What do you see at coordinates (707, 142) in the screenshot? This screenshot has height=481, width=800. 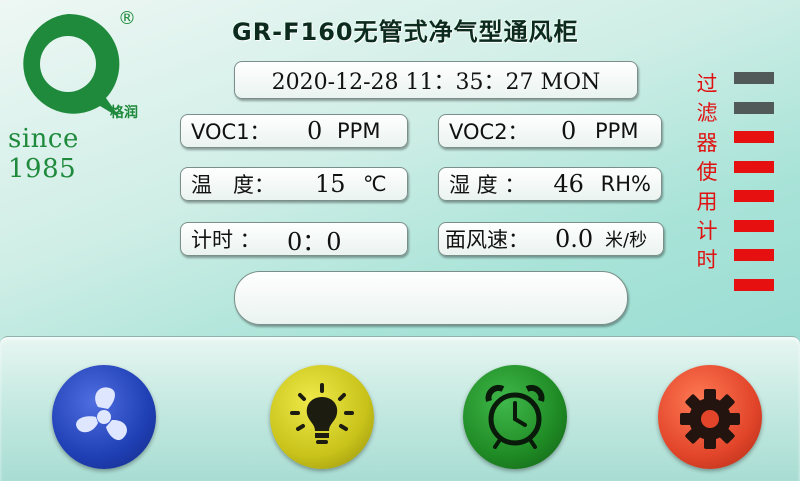 I see `filter-label-char: 器` at bounding box center [707, 142].